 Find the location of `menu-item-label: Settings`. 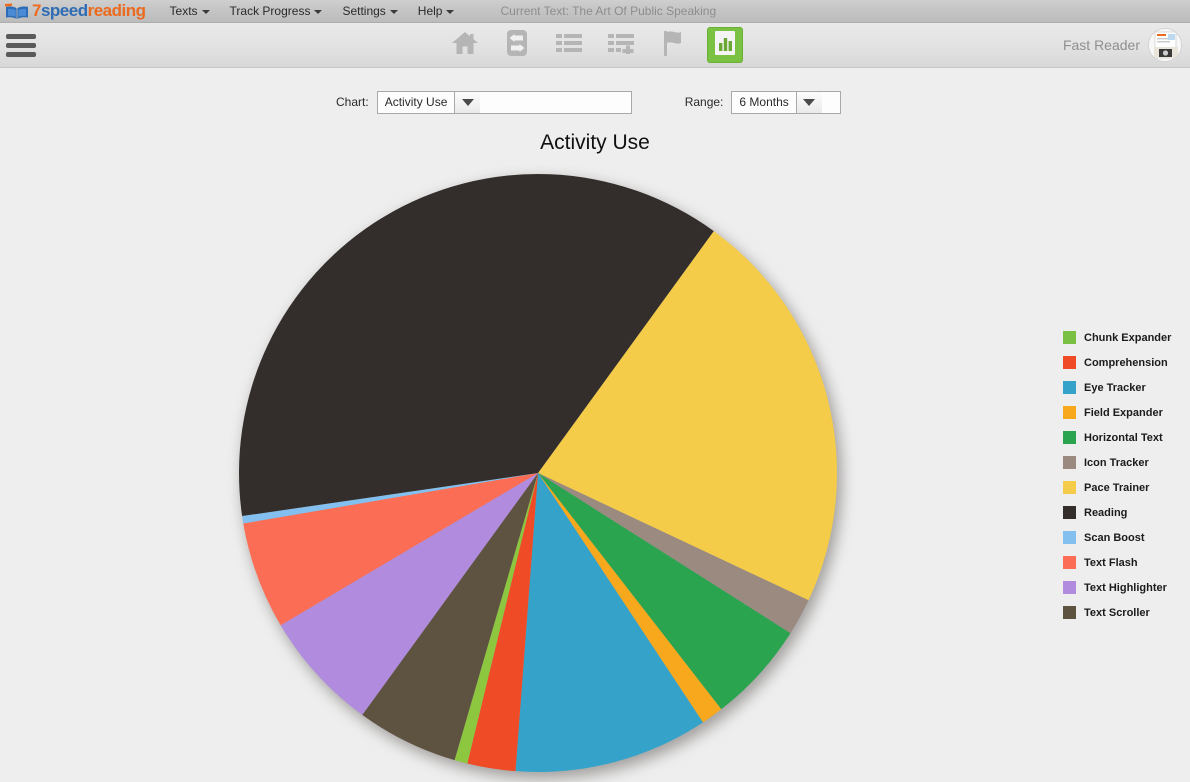

menu-item-label: Settings is located at coordinates (364, 11).